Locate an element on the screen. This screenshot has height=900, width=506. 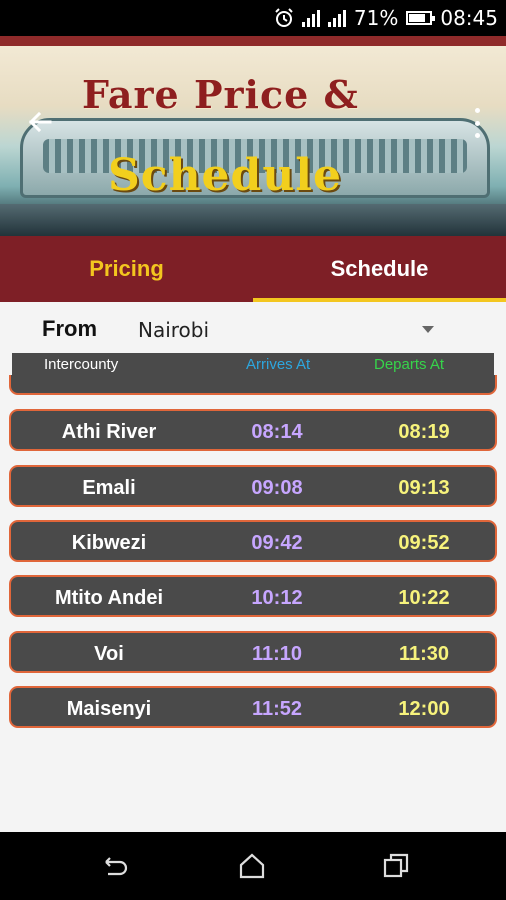
tab-schedule: Schedule is located at coordinates (379, 269).